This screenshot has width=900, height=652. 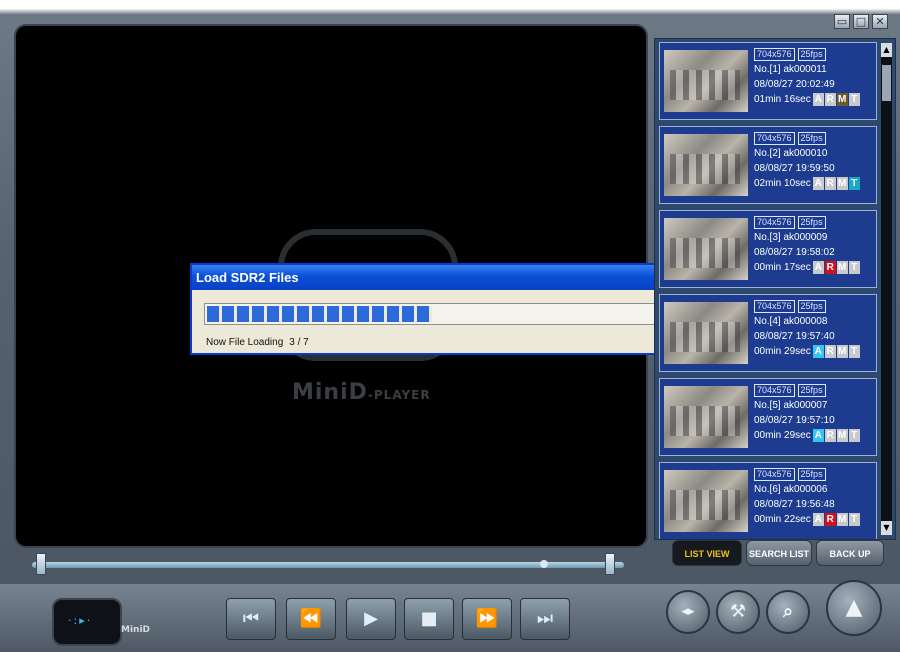 I want to click on tab-search-list: SEARCH LIST, so click(x=779, y=553).